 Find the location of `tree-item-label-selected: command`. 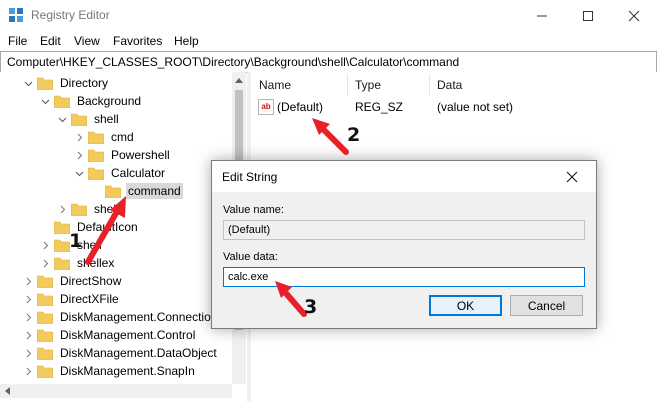

tree-item-label-selected: command is located at coordinates (154, 191).